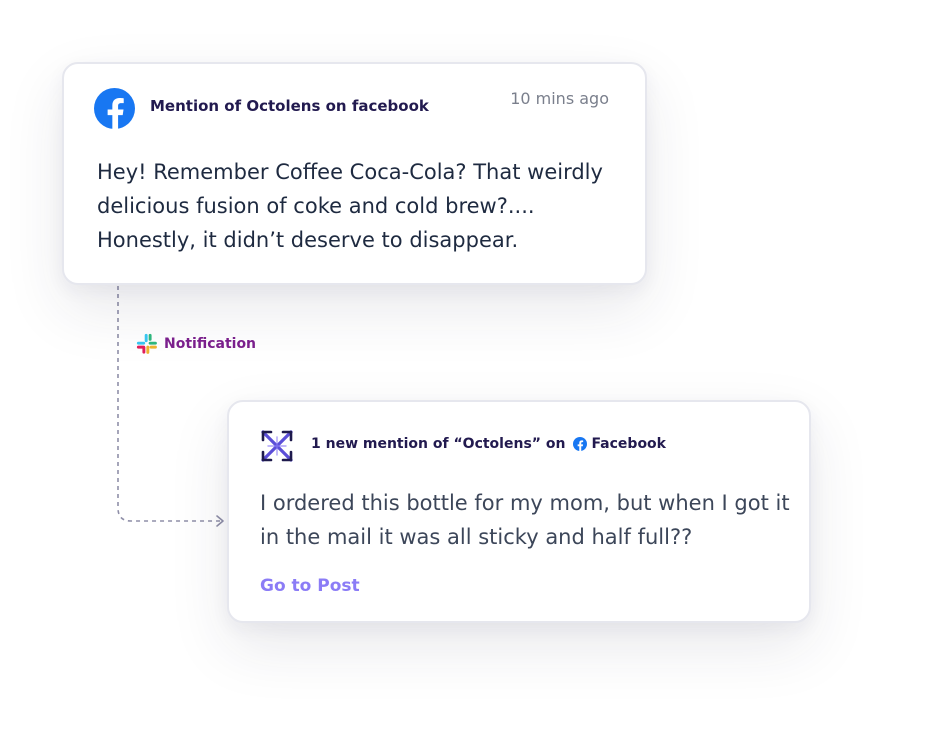  Describe the element at coordinates (210, 344) in the screenshot. I see `notification-label: Notification` at that location.